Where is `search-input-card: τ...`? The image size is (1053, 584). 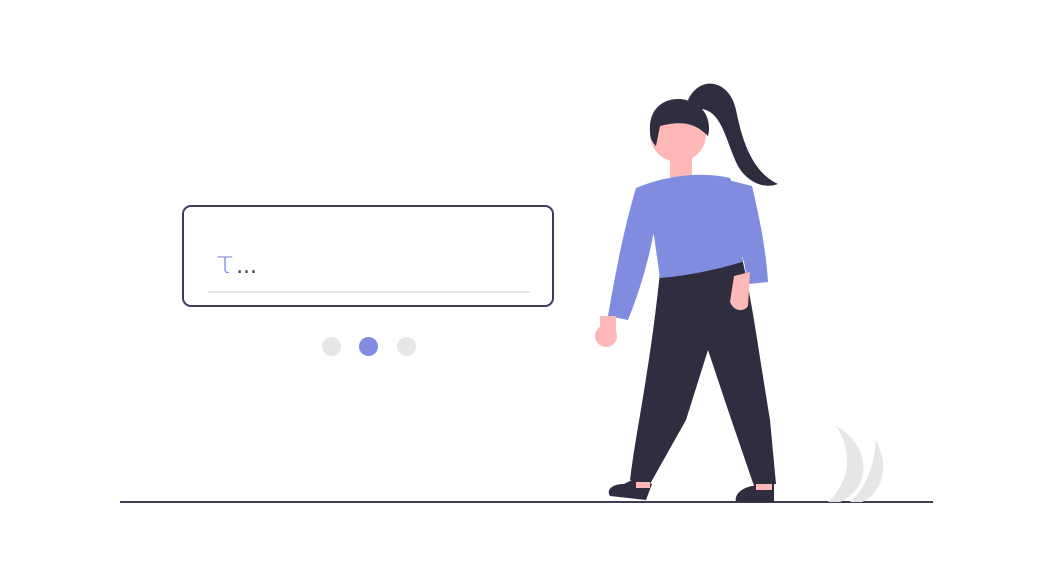 search-input-card: τ... is located at coordinates (368, 256).